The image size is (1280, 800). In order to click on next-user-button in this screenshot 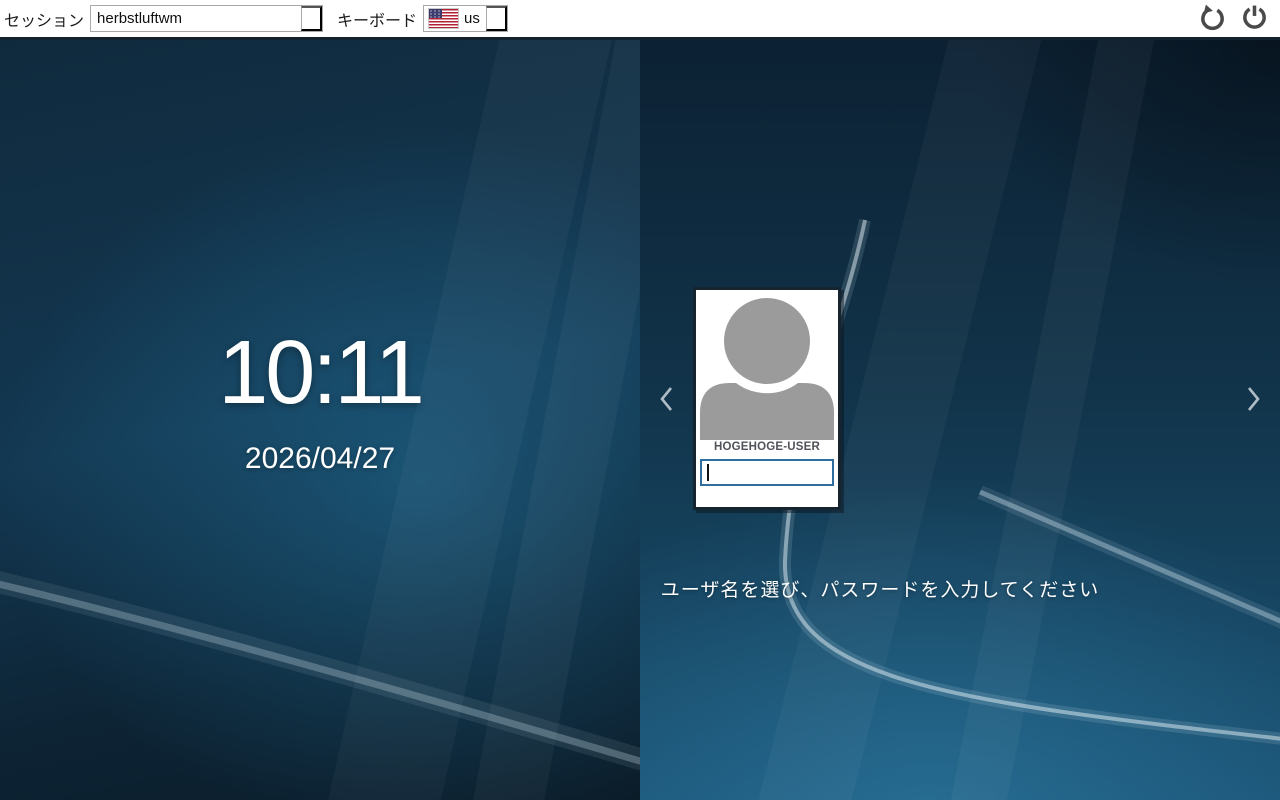, I will do `click(1253, 400)`.